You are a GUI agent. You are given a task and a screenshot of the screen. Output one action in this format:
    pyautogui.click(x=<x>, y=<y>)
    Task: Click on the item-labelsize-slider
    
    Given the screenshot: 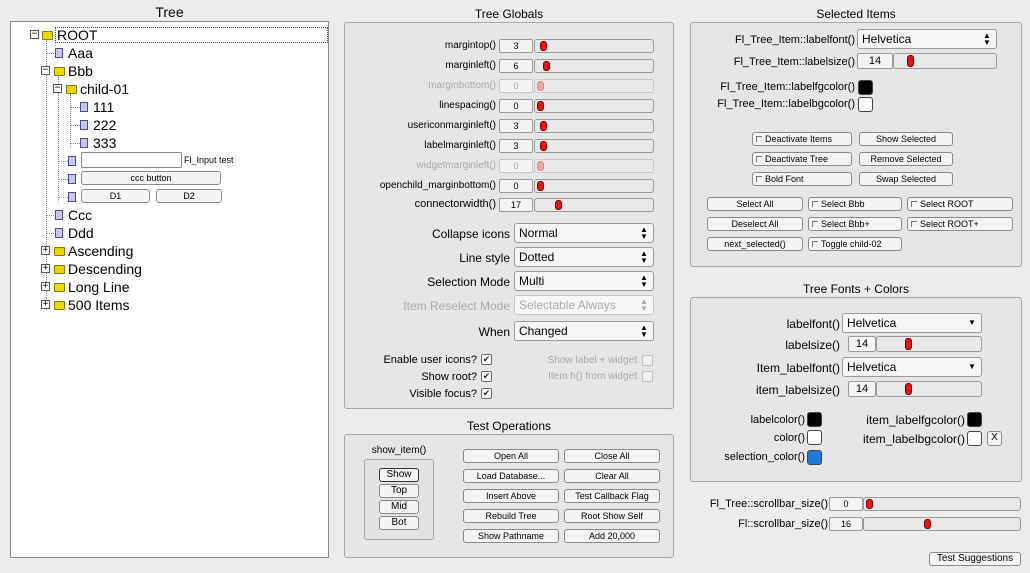 What is the action you would take?
    pyautogui.click(x=945, y=61)
    